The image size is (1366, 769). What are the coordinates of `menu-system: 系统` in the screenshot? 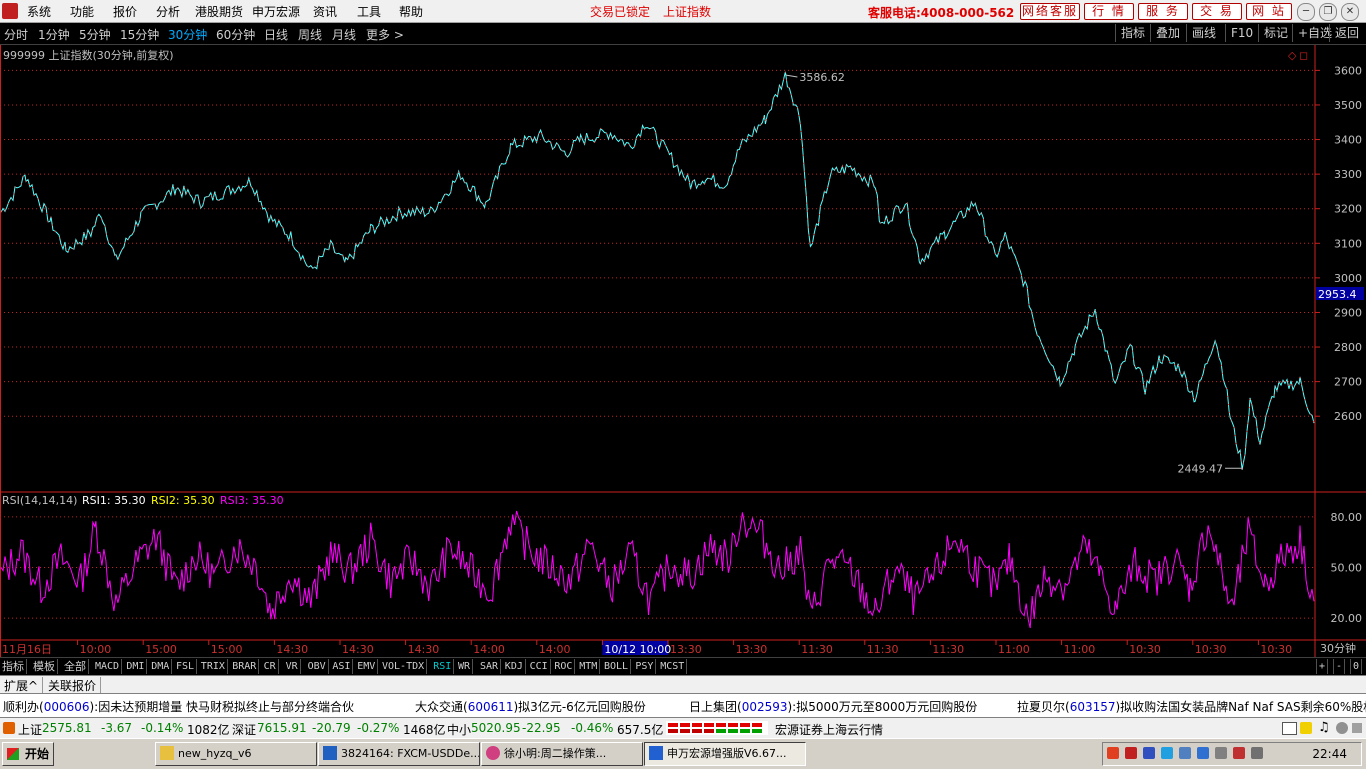 It's located at (39, 11).